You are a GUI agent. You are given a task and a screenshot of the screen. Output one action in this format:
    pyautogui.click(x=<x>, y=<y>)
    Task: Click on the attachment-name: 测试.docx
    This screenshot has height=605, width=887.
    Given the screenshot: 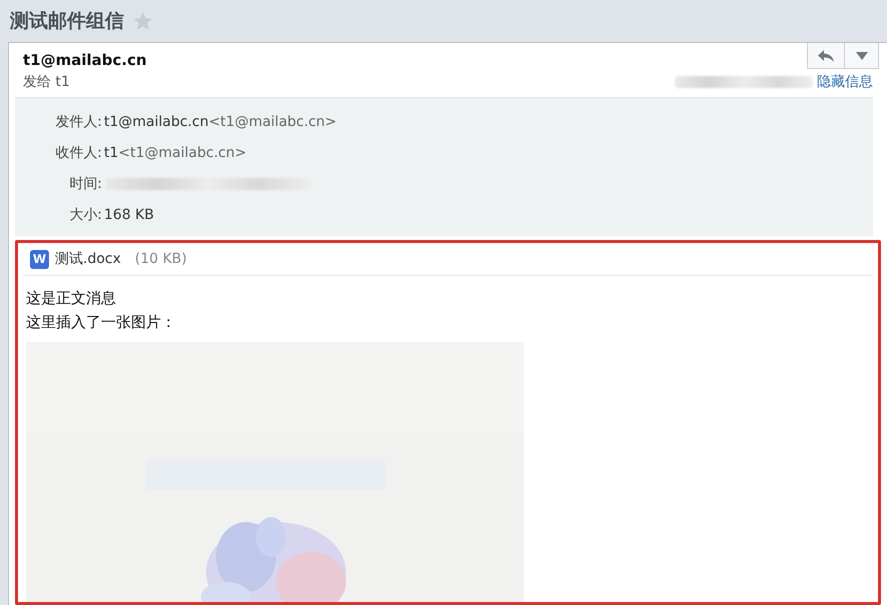 What is the action you would take?
    pyautogui.click(x=88, y=259)
    